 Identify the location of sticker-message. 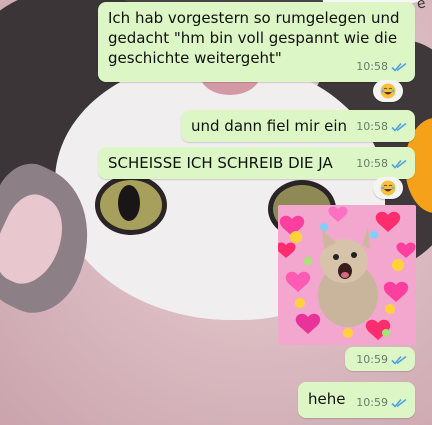
(347, 275).